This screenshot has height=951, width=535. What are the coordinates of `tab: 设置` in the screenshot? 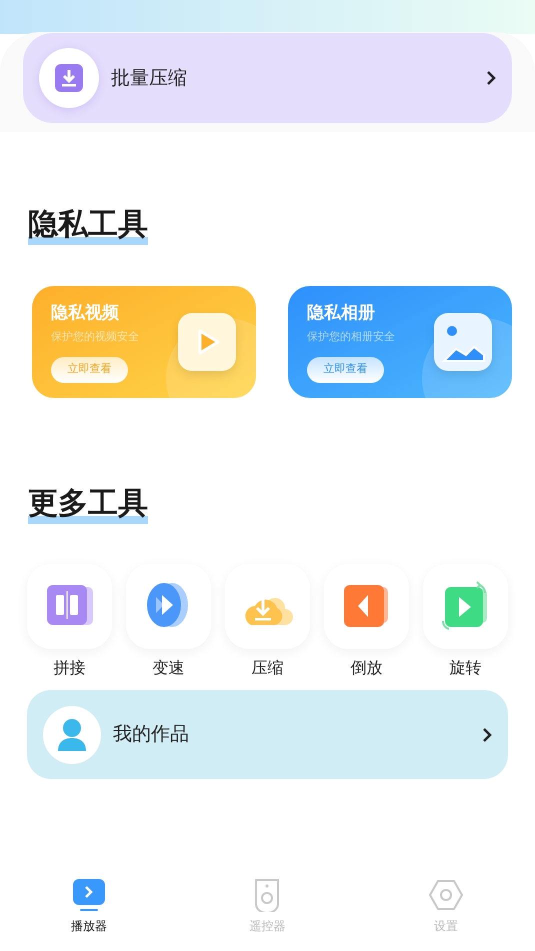 It's located at (445, 906).